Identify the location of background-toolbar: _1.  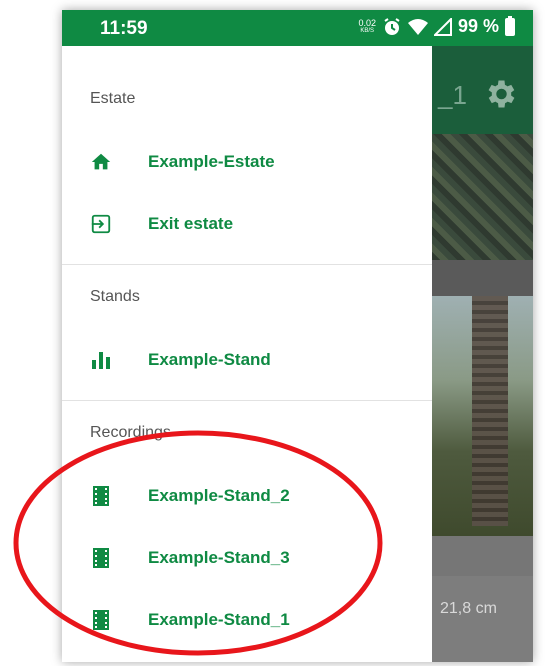
(482, 90).